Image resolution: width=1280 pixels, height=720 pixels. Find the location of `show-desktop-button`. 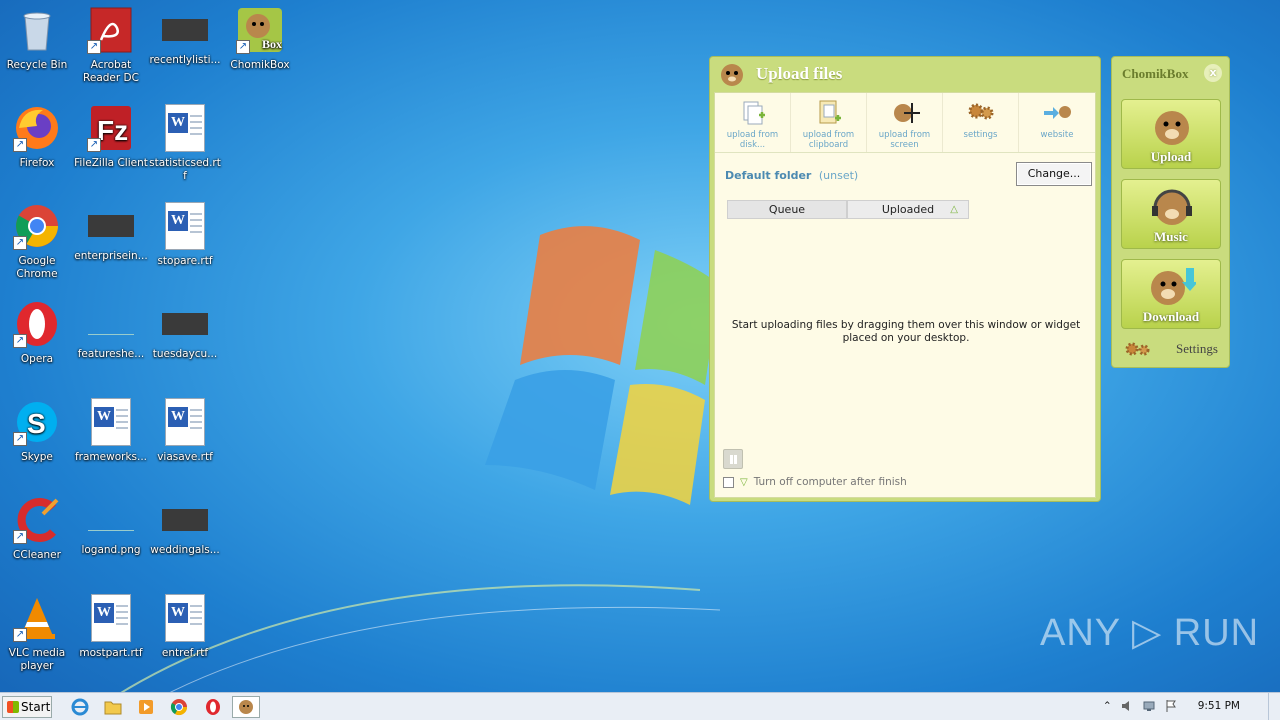

show-desktop-button is located at coordinates (1274, 706).